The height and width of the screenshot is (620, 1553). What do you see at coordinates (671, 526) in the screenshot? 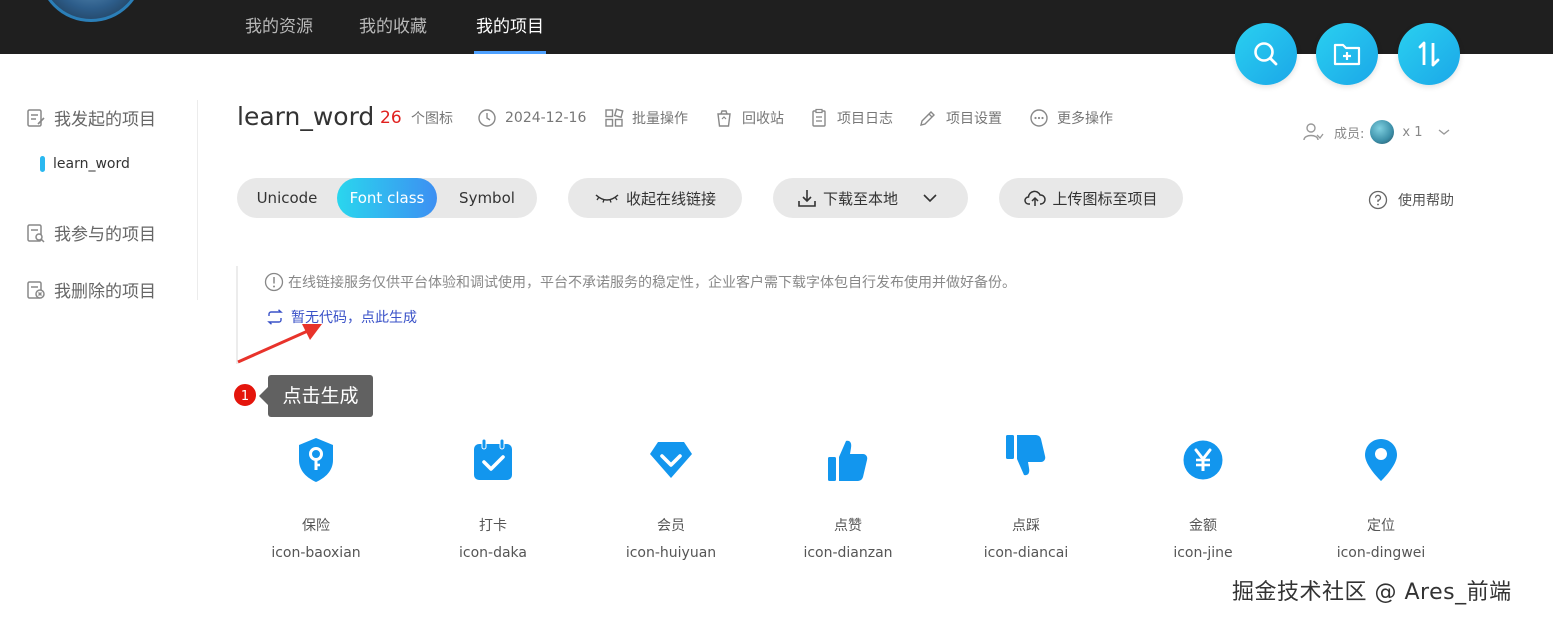
I see `icon-name: 会员` at bounding box center [671, 526].